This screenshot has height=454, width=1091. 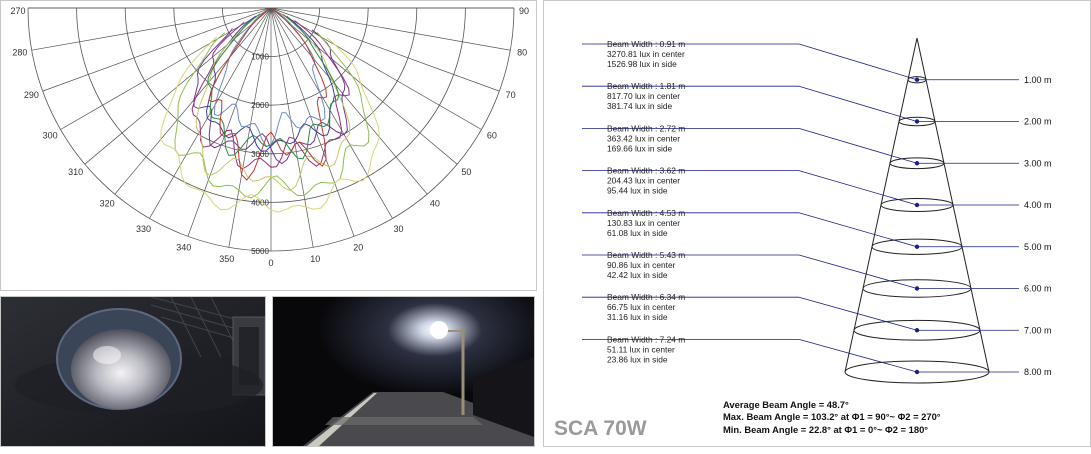 I want to click on lamp-photo, so click(x=133, y=371).